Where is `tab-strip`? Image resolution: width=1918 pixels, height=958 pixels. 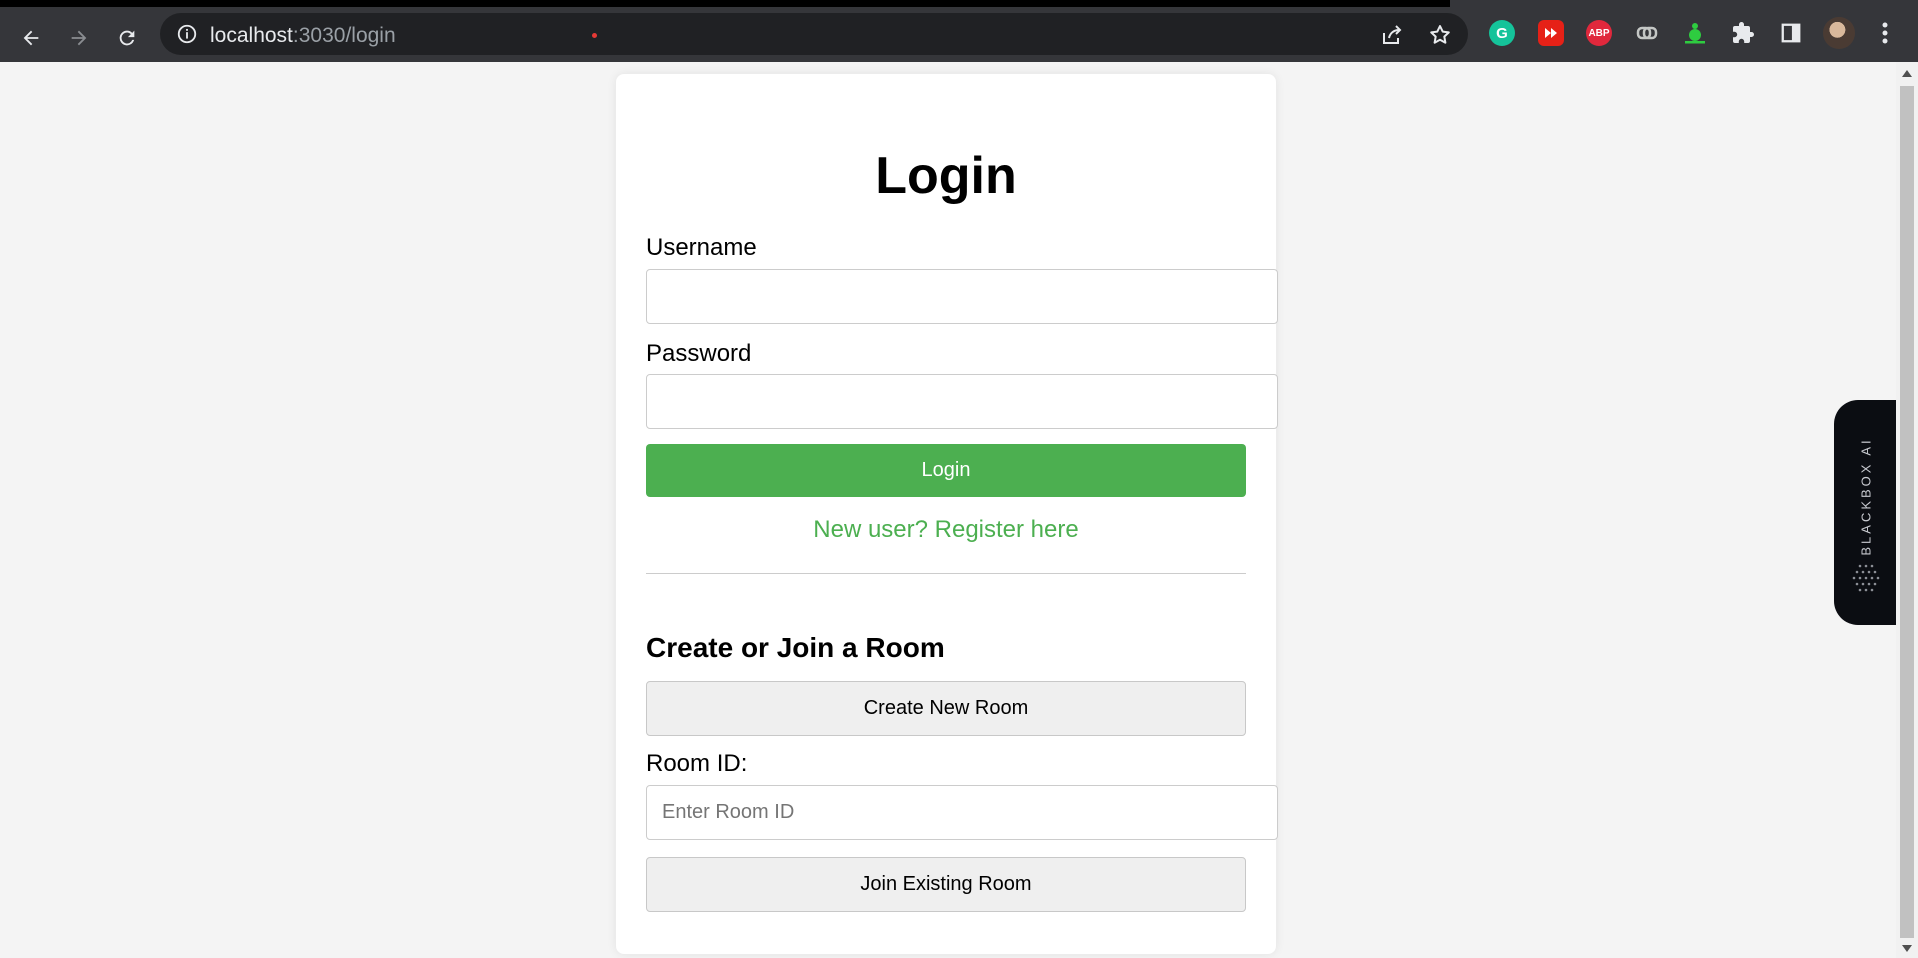 tab-strip is located at coordinates (959, 3).